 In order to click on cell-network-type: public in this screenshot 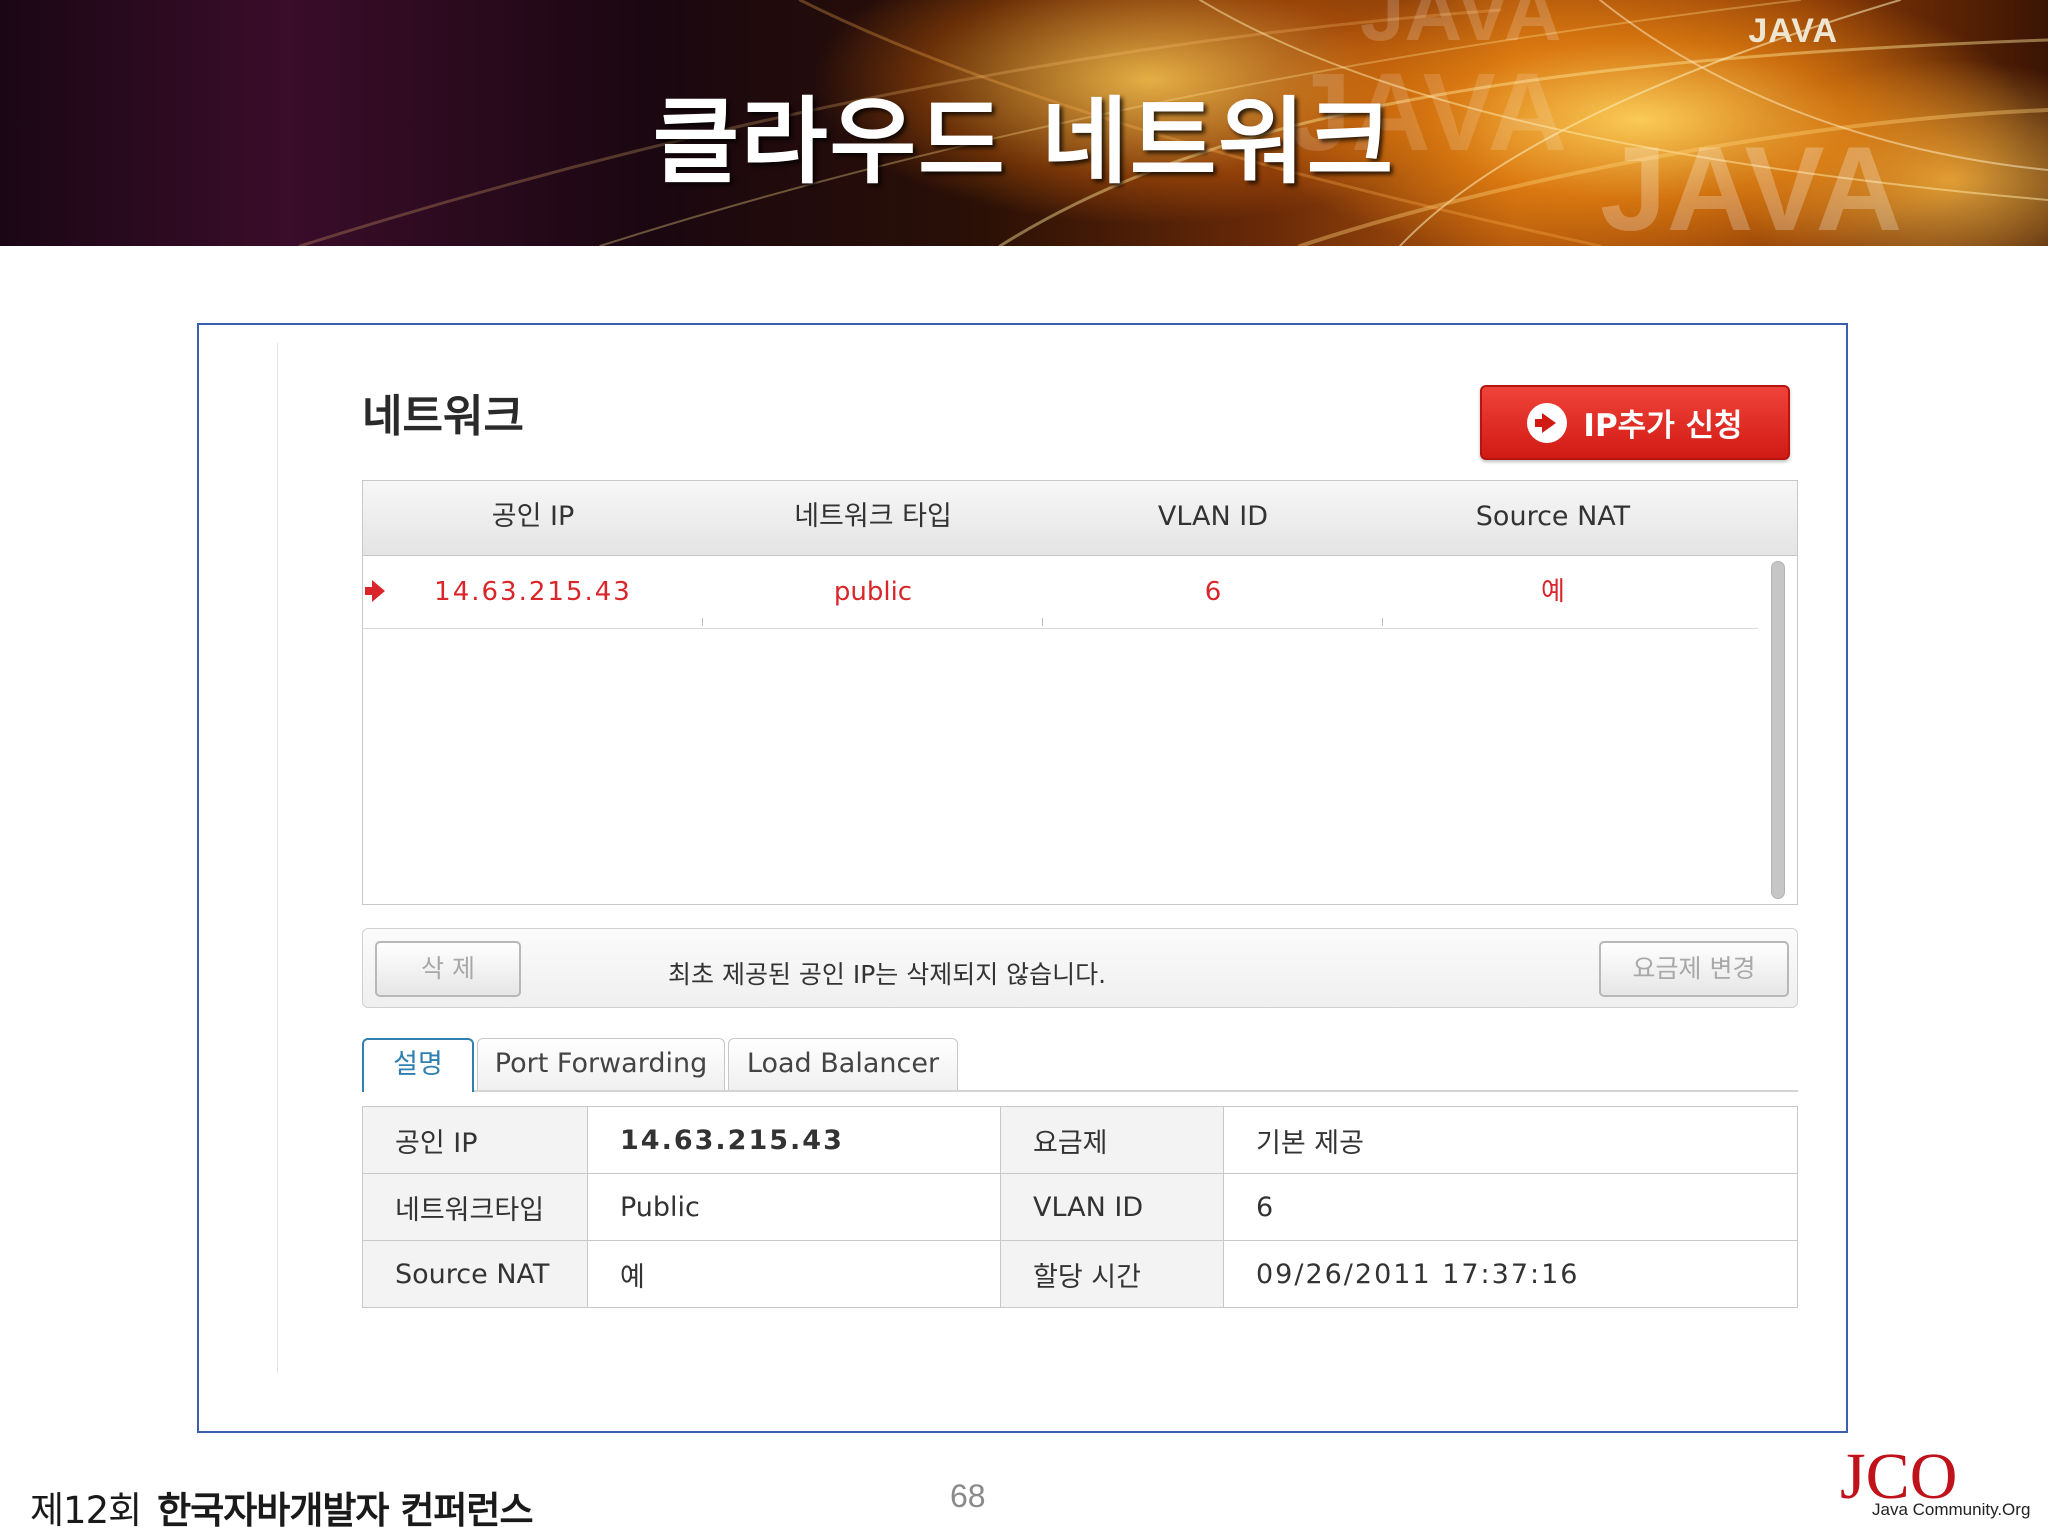, I will do `click(873, 592)`.